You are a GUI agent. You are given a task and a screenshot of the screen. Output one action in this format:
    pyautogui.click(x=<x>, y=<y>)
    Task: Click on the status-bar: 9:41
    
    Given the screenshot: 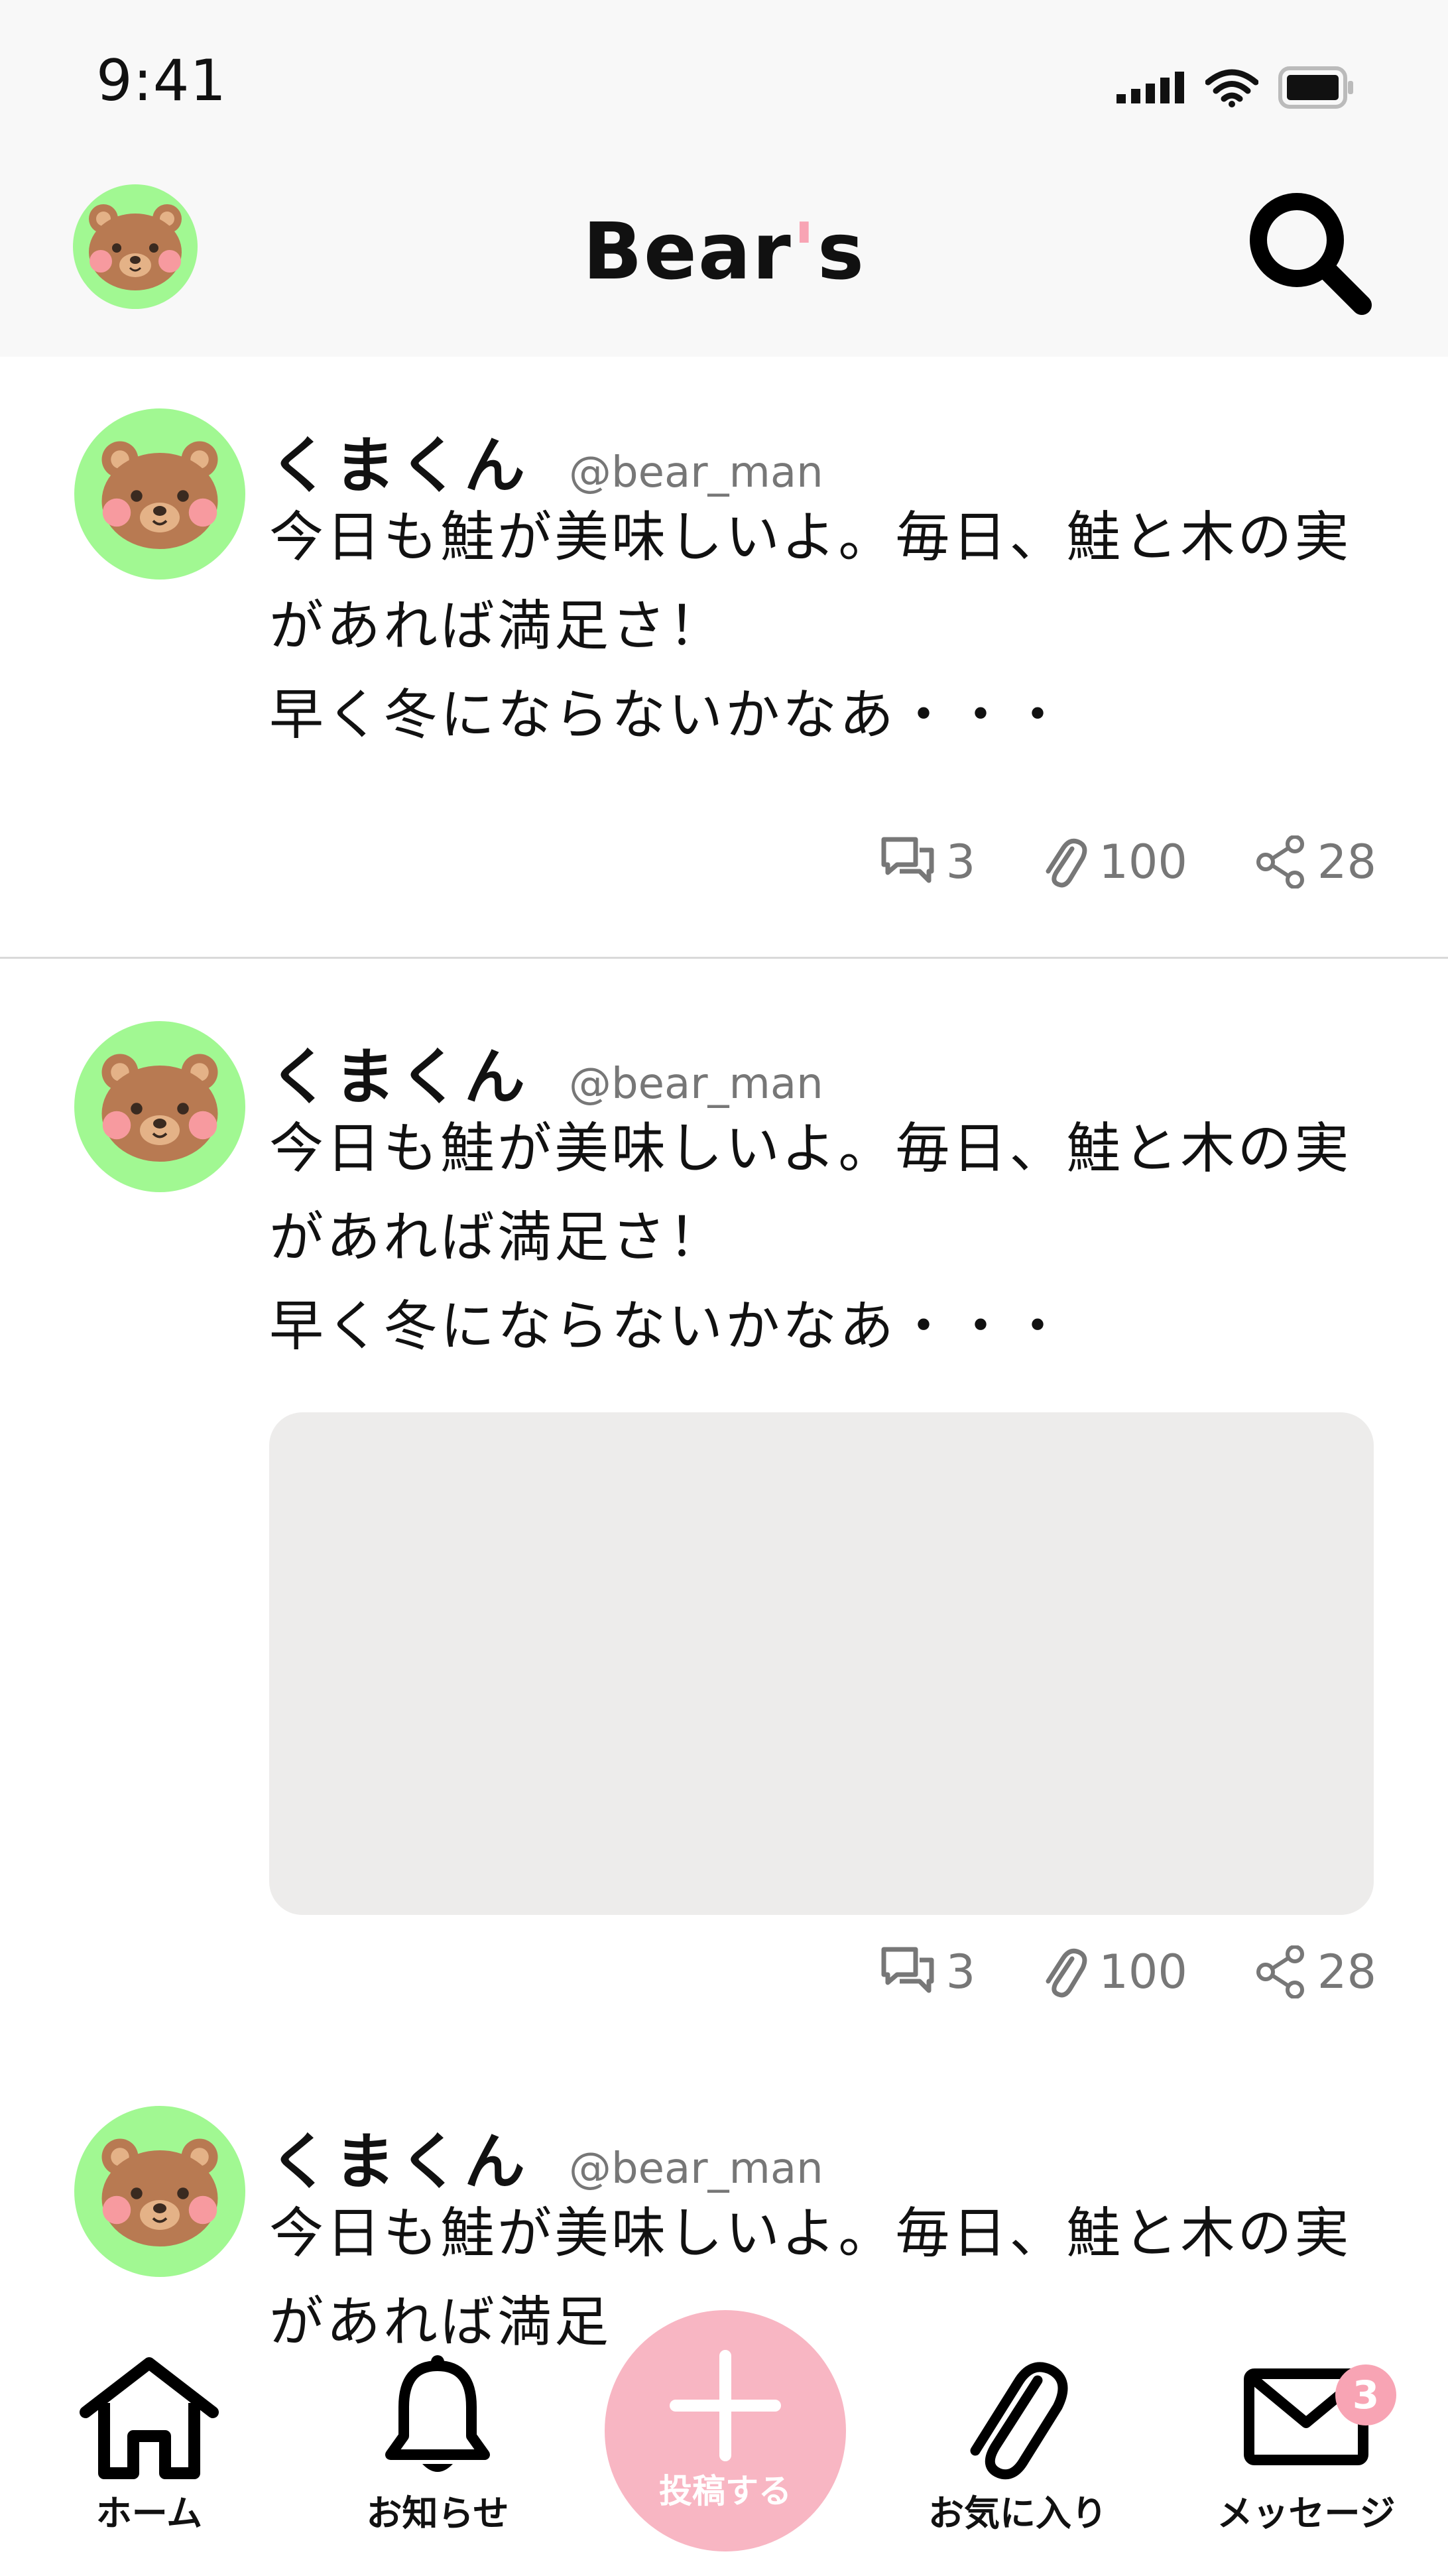 What is the action you would take?
    pyautogui.click(x=724, y=86)
    